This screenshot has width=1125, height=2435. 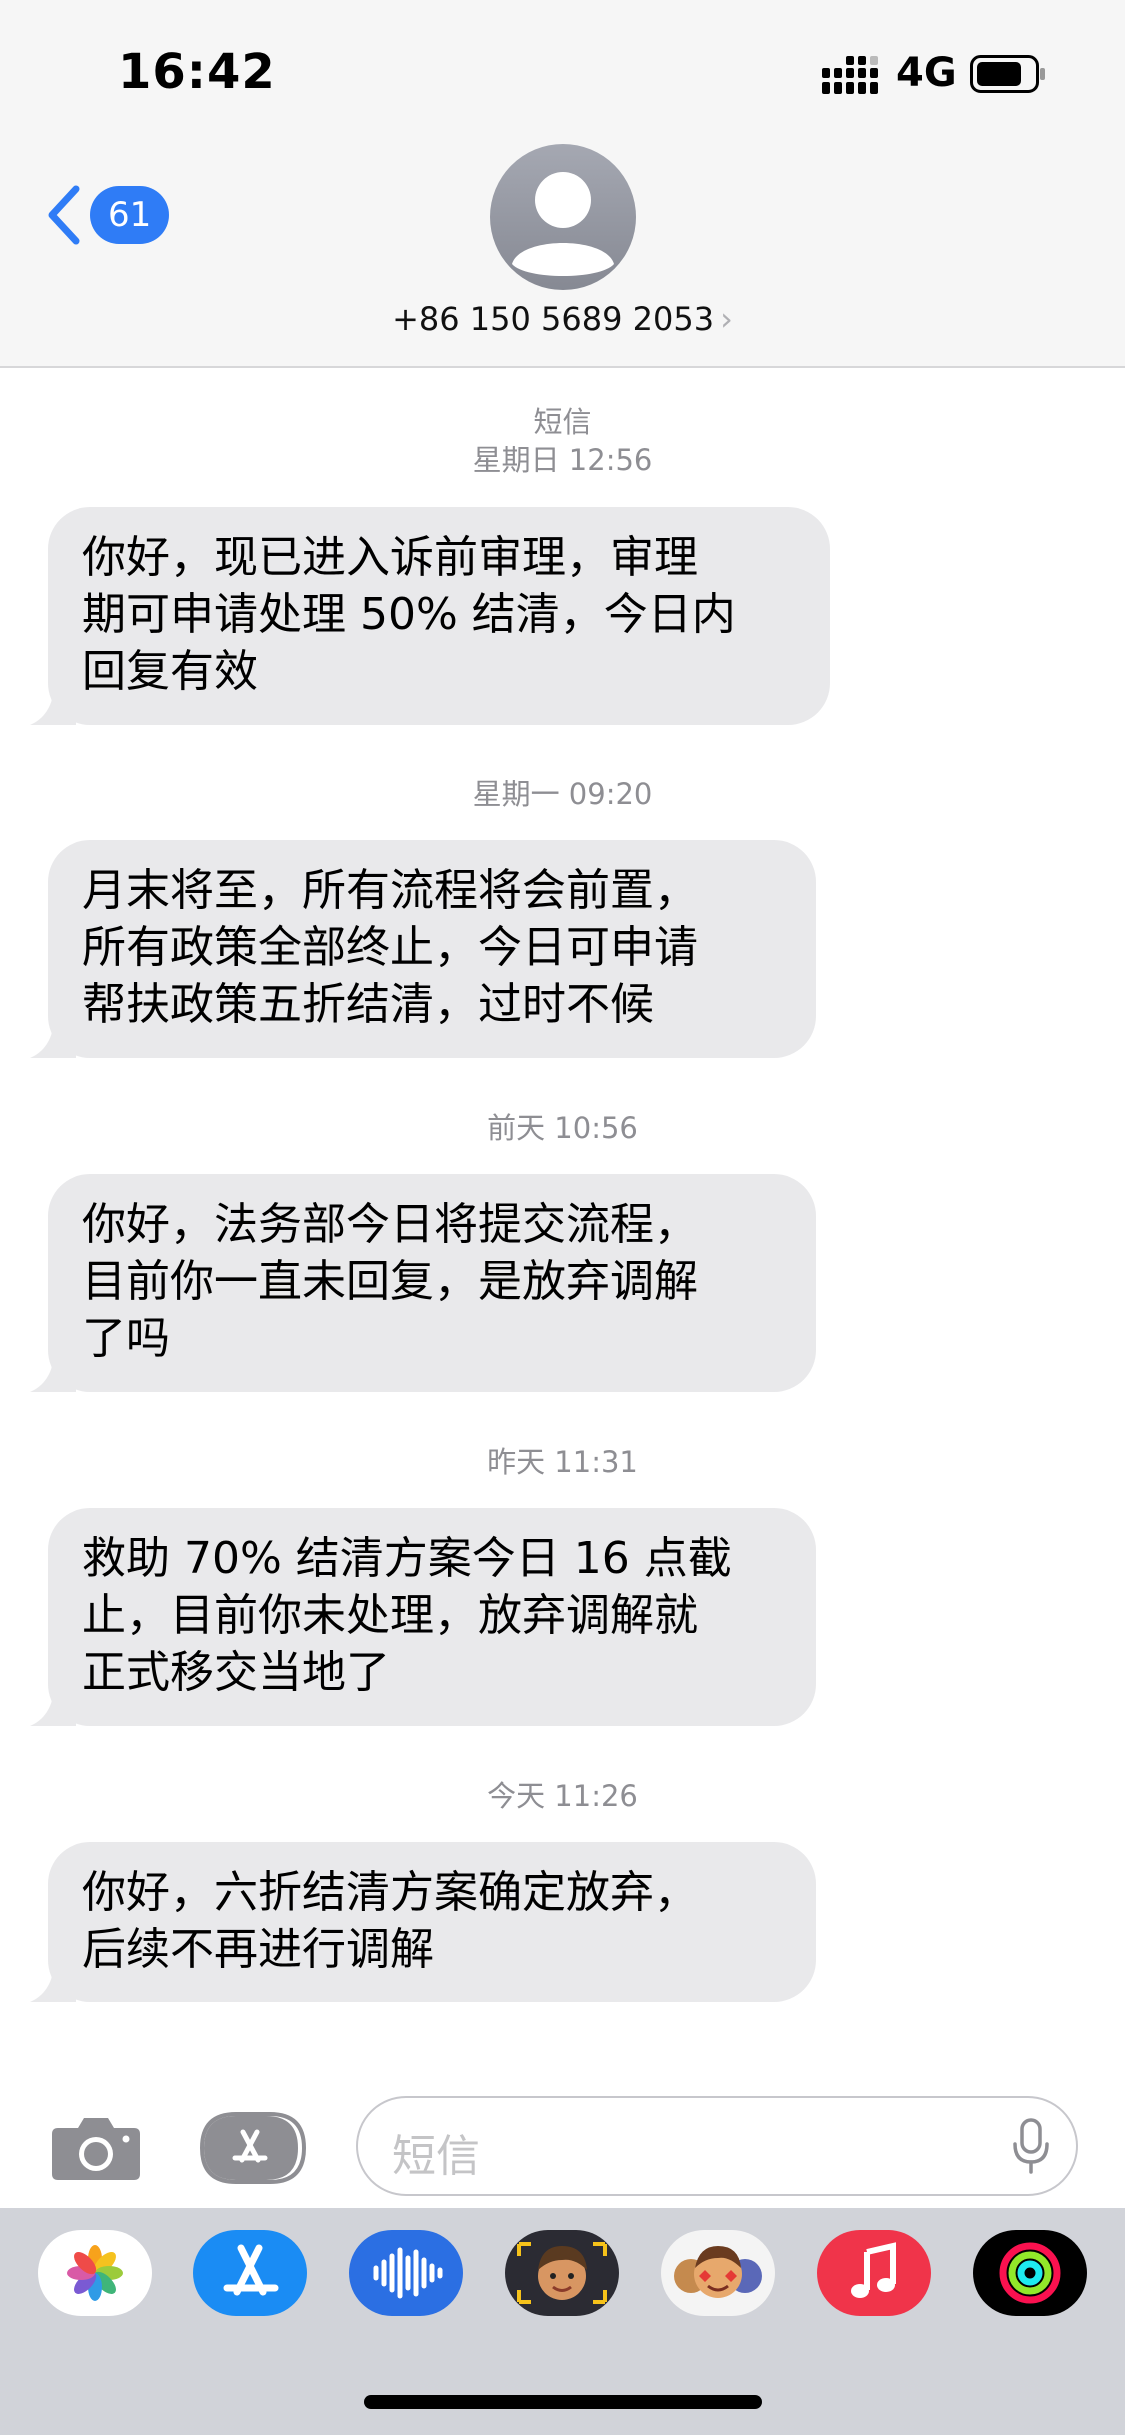 I want to click on memoji-icon, so click(x=562, y=2273).